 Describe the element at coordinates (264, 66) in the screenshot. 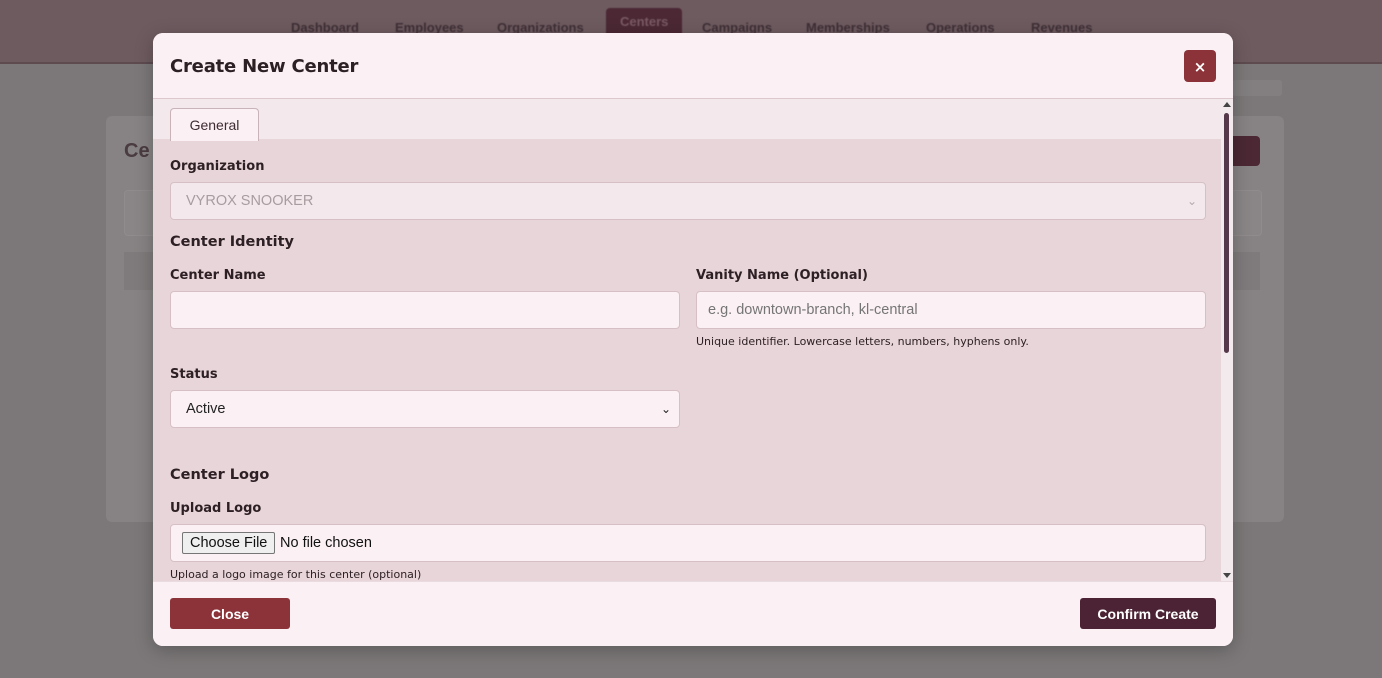

I see `modal-title: Create New Center` at that location.